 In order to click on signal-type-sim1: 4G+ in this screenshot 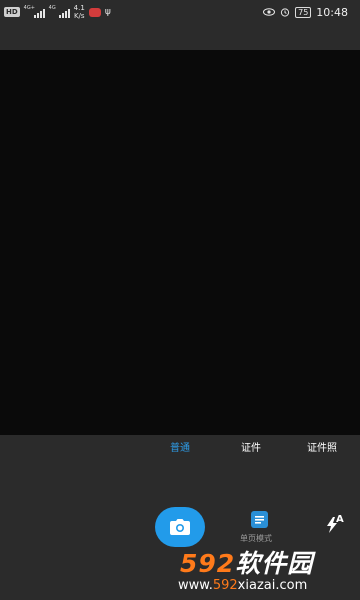, I will do `click(29, 7)`.